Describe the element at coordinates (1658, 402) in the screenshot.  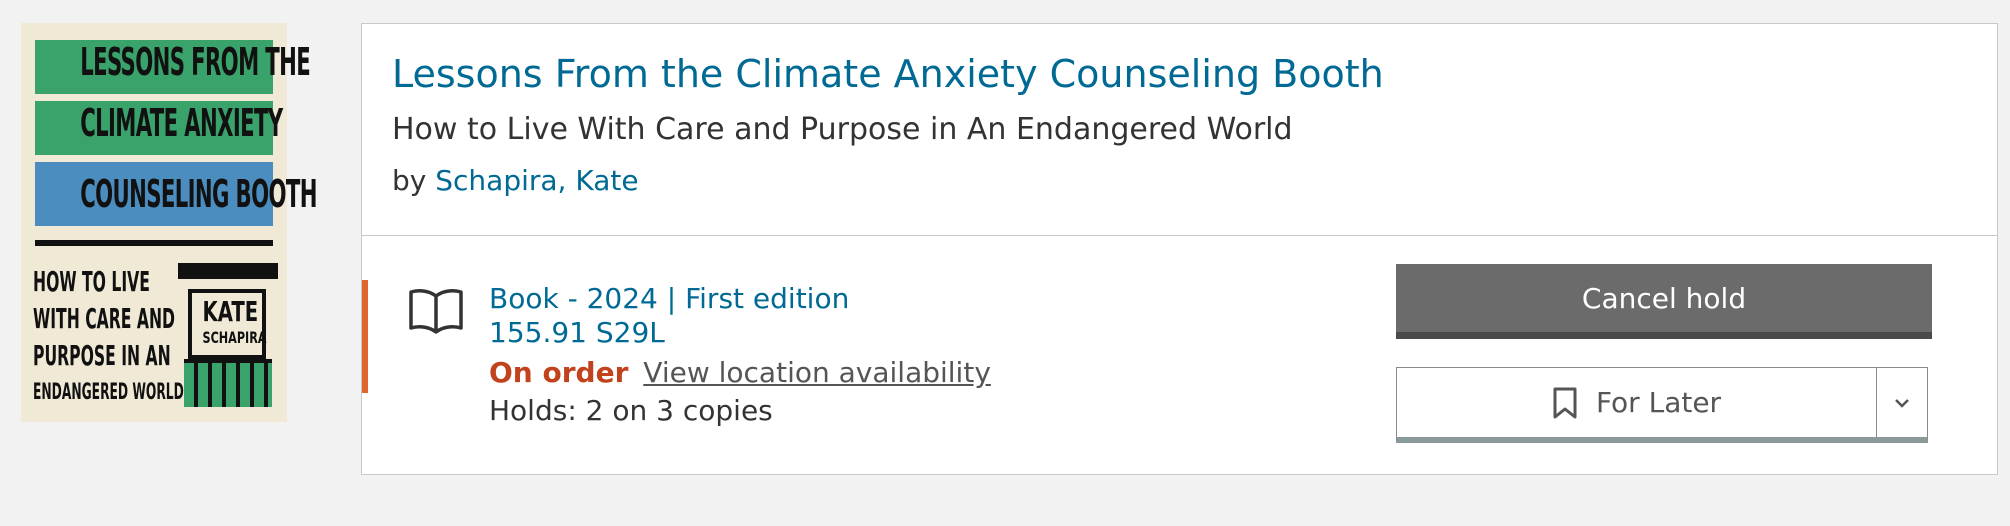
I see `for-later-label: For Later` at that location.